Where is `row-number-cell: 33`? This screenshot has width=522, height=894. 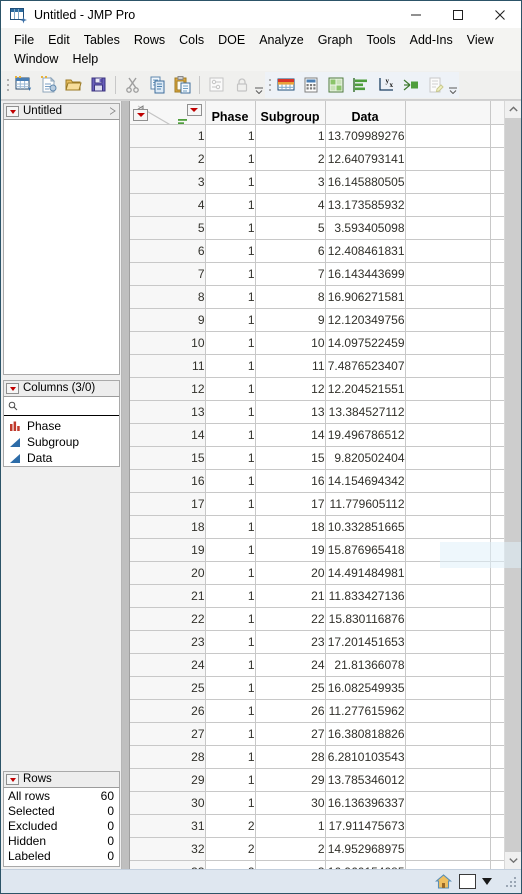
row-number-cell: 33 is located at coordinates (168, 864).